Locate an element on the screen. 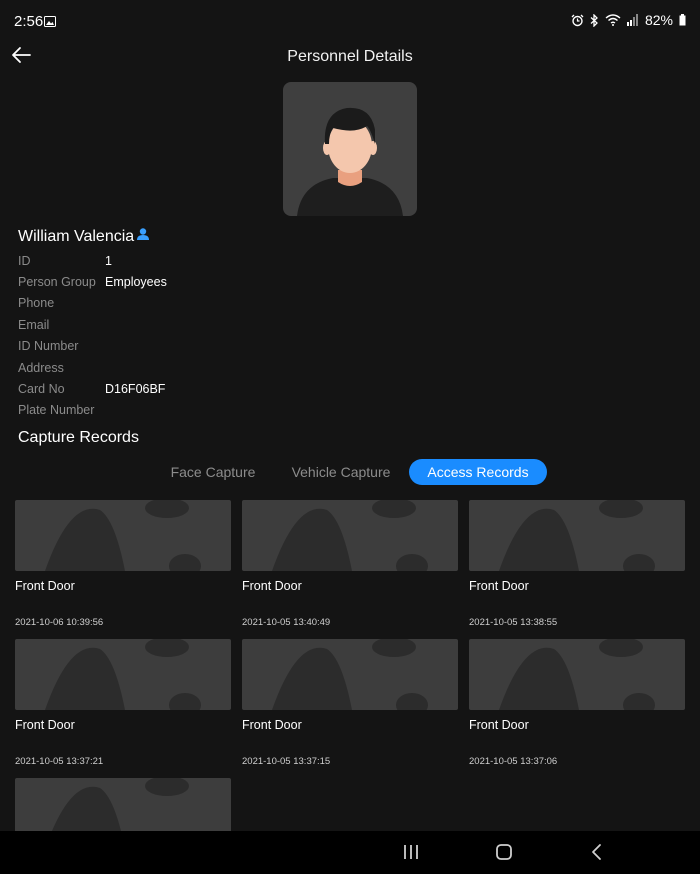 This screenshot has height=874, width=700. avatar is located at coordinates (350, 149).